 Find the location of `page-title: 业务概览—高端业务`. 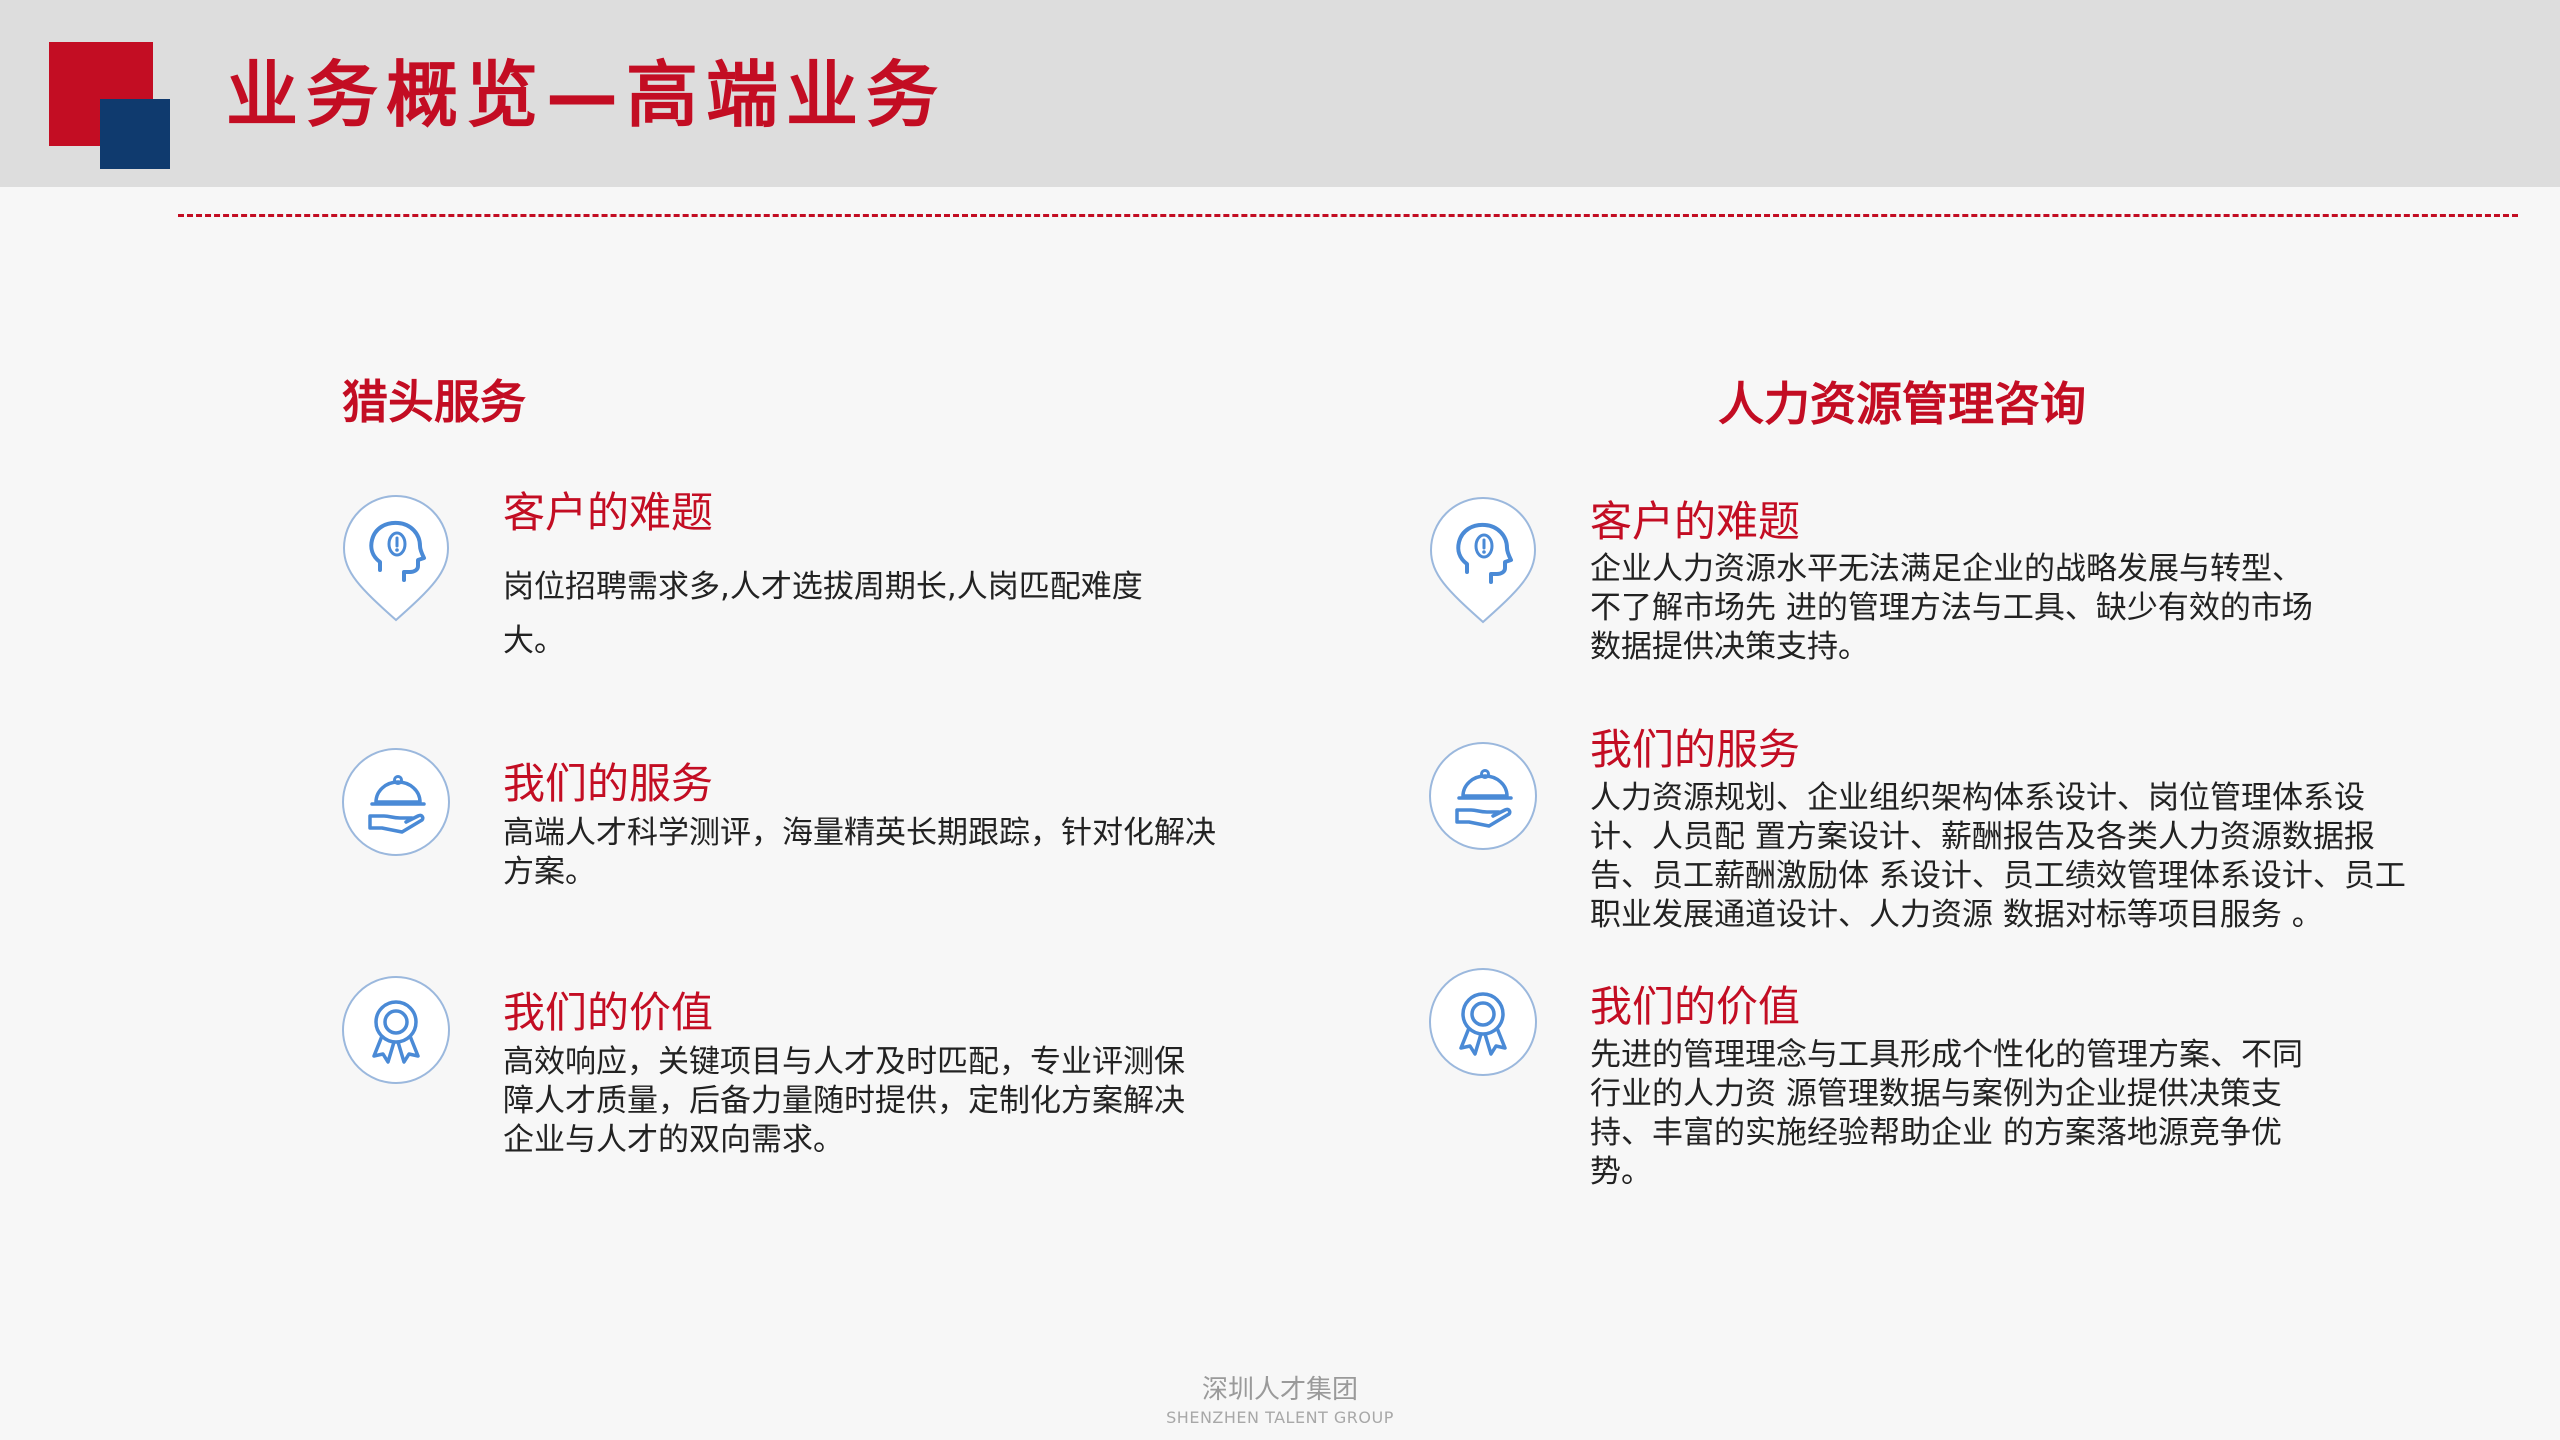

page-title: 业务概览—高端业务 is located at coordinates (586, 95).